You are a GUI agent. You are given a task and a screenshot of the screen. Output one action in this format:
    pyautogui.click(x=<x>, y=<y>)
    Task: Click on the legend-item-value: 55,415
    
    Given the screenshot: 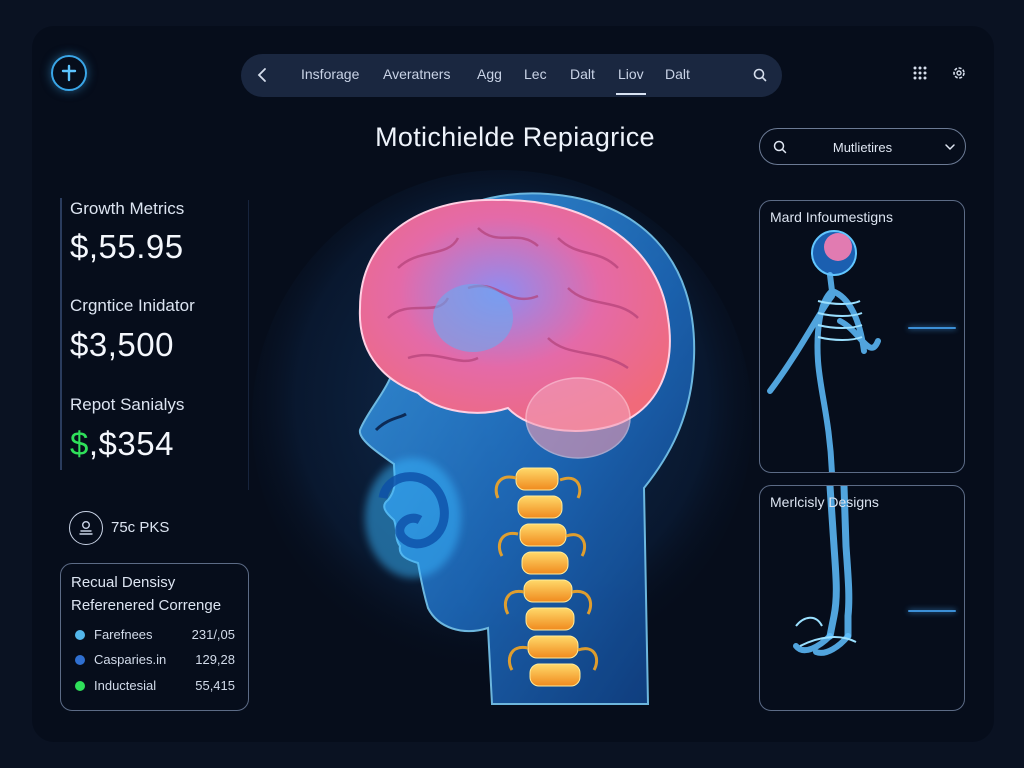 What is the action you would take?
    pyautogui.click(x=215, y=685)
    